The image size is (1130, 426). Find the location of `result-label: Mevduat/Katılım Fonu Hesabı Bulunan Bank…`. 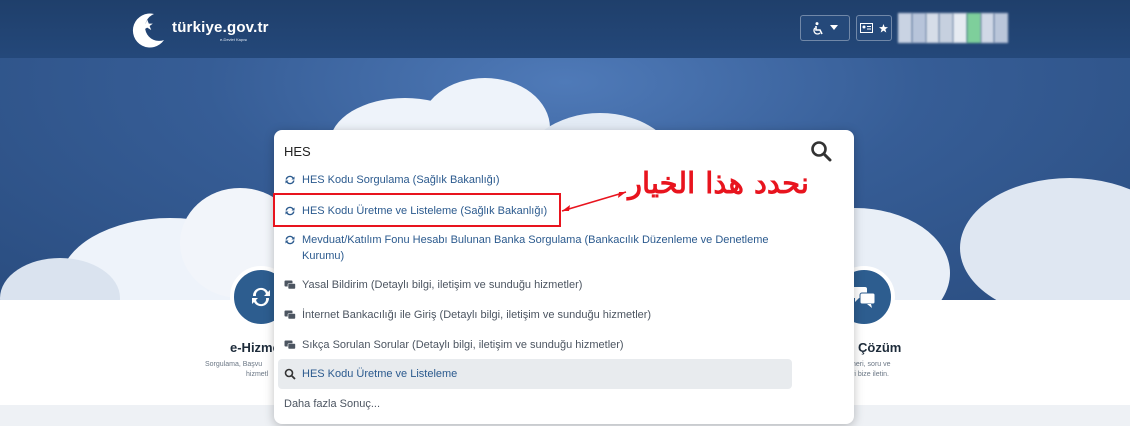

result-label: Mevduat/Katılım Fonu Hesabı Bulunan Bank… is located at coordinates (535, 248).